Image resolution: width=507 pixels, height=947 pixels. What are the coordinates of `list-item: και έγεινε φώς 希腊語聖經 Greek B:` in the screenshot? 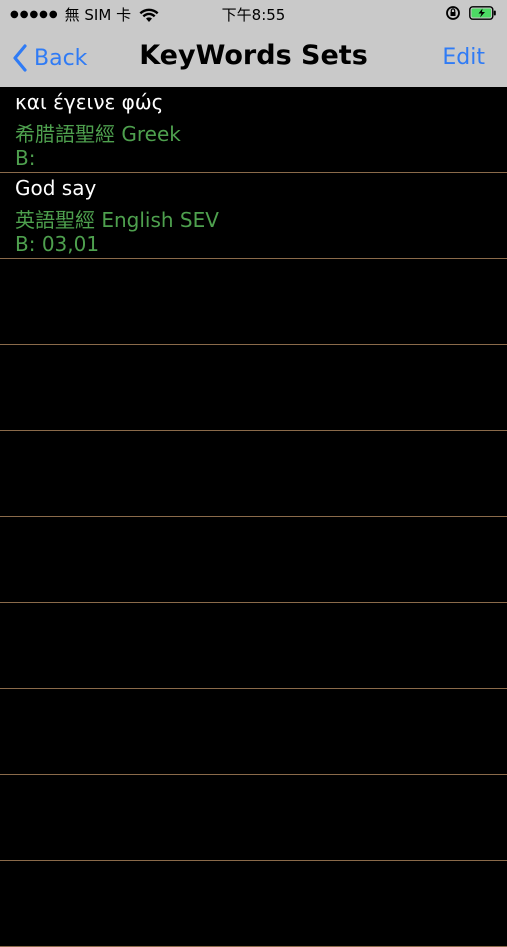 It's located at (253, 130).